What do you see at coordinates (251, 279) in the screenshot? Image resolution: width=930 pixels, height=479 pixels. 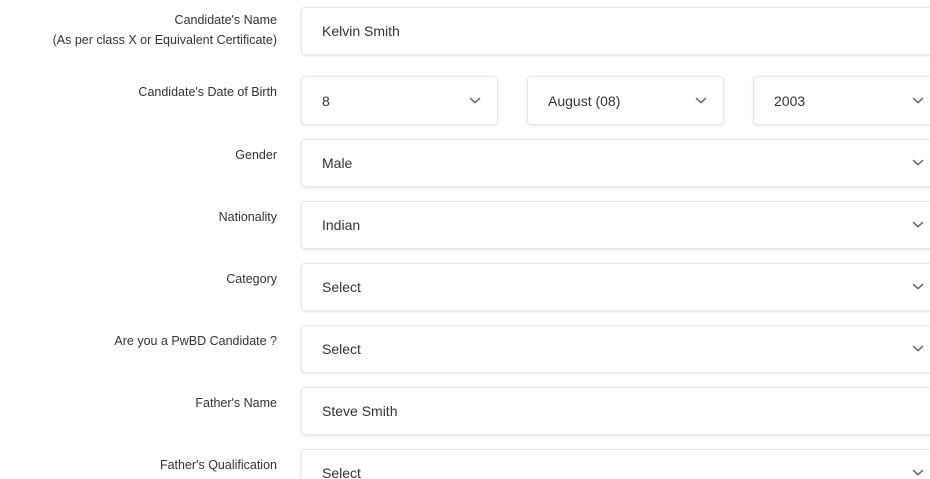 I see `category-label: Category` at bounding box center [251, 279].